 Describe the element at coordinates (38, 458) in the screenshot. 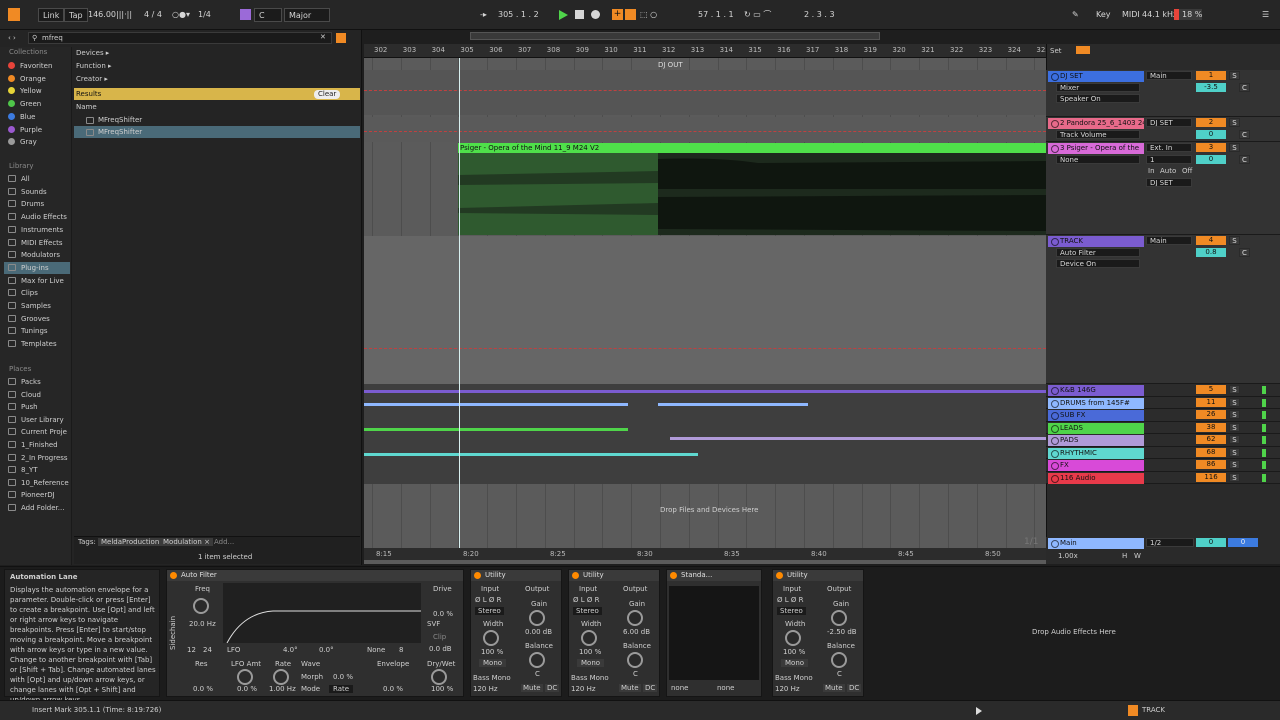

I see `place-item: 2_In Progress` at that location.